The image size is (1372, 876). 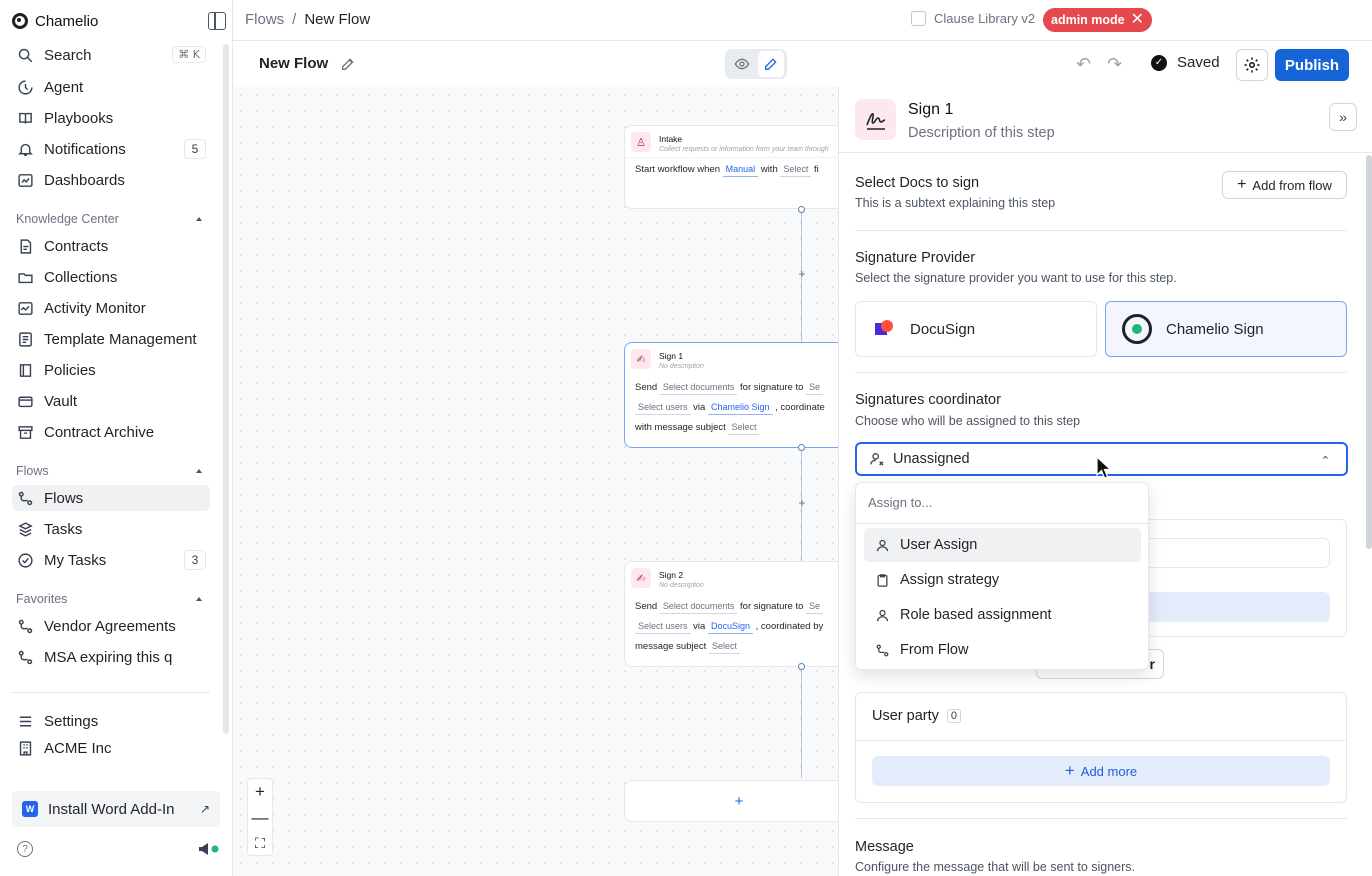 What do you see at coordinates (348, 64) in the screenshot?
I see `pencil-icon` at bounding box center [348, 64].